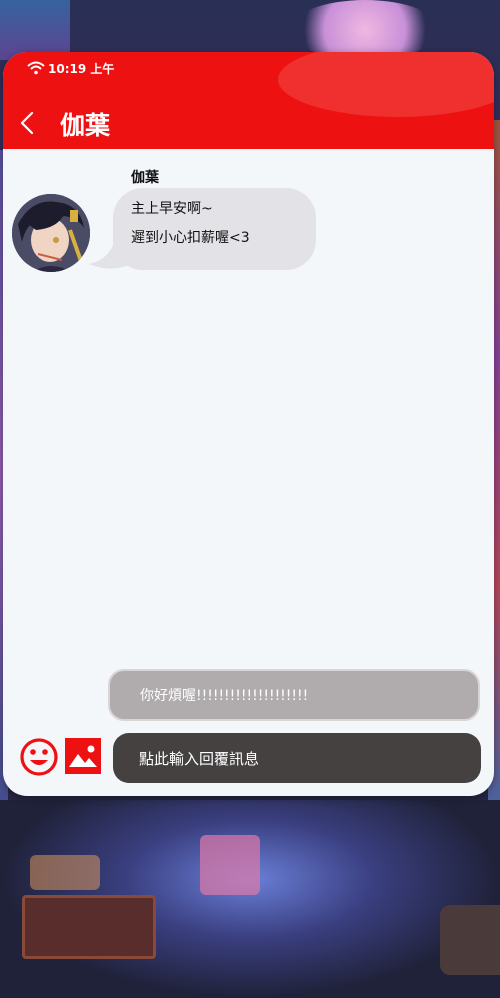 This screenshot has height=998, width=500. What do you see at coordinates (470, 940) in the screenshot?
I see `wallpaper-rock` at bounding box center [470, 940].